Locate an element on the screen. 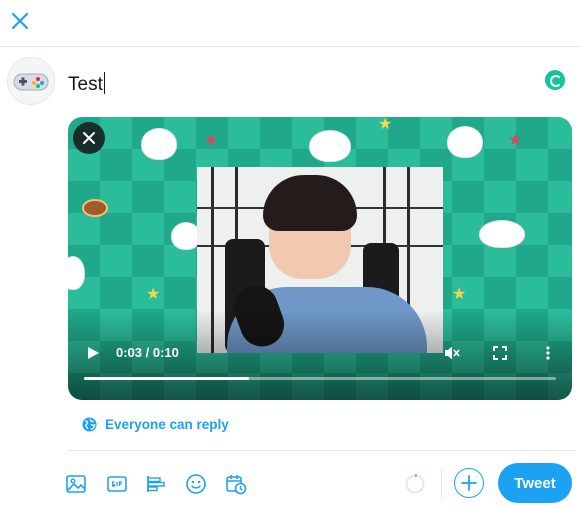  video-progress-fill is located at coordinates (167, 378).